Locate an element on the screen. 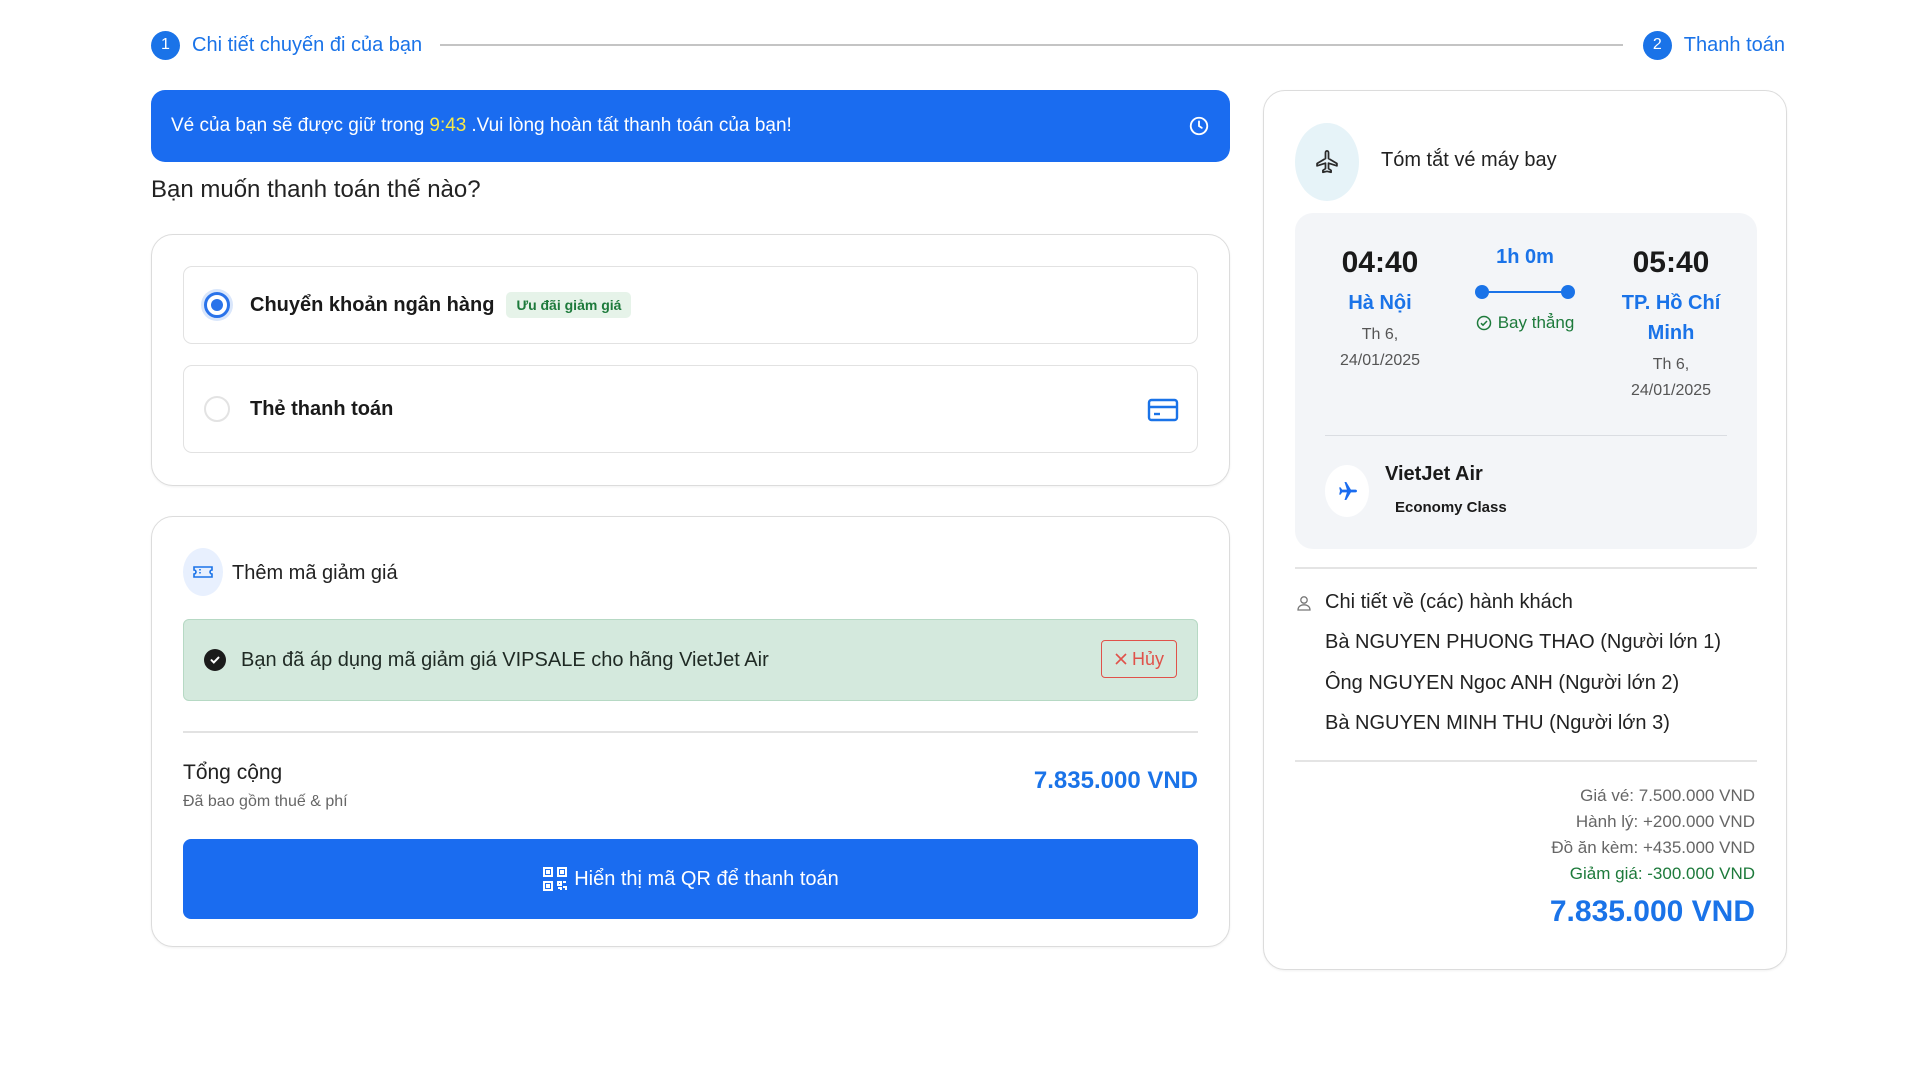 The height and width of the screenshot is (1080, 1920). departure: 04:40 Hà Nội Th 6, 24/01/2025 is located at coordinates (1380, 310).